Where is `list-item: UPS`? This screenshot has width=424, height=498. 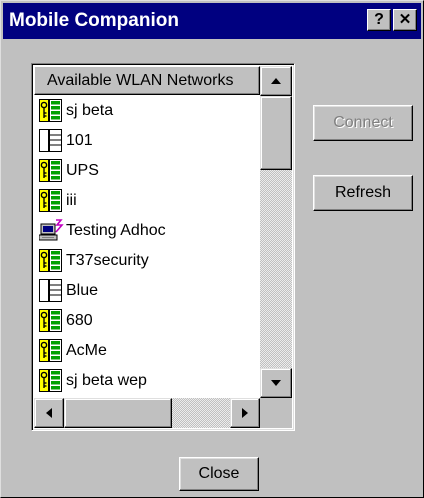
list-item: UPS is located at coordinates (147, 171).